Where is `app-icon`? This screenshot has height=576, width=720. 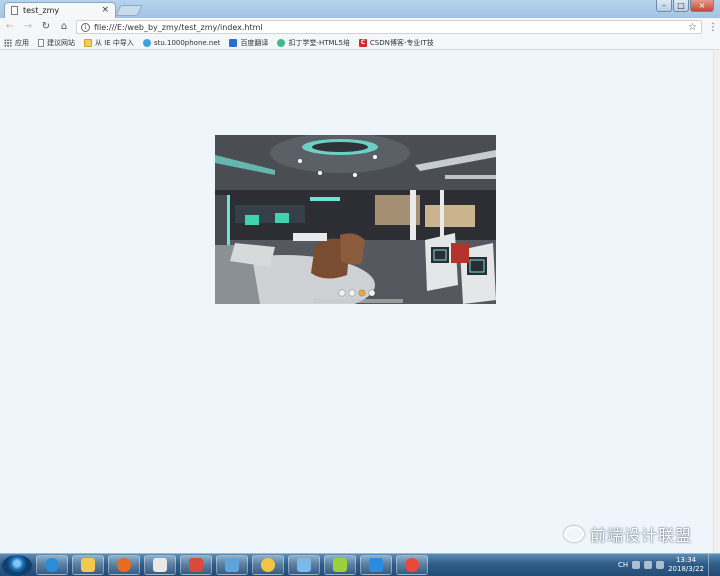
app-icon is located at coordinates (160, 565).